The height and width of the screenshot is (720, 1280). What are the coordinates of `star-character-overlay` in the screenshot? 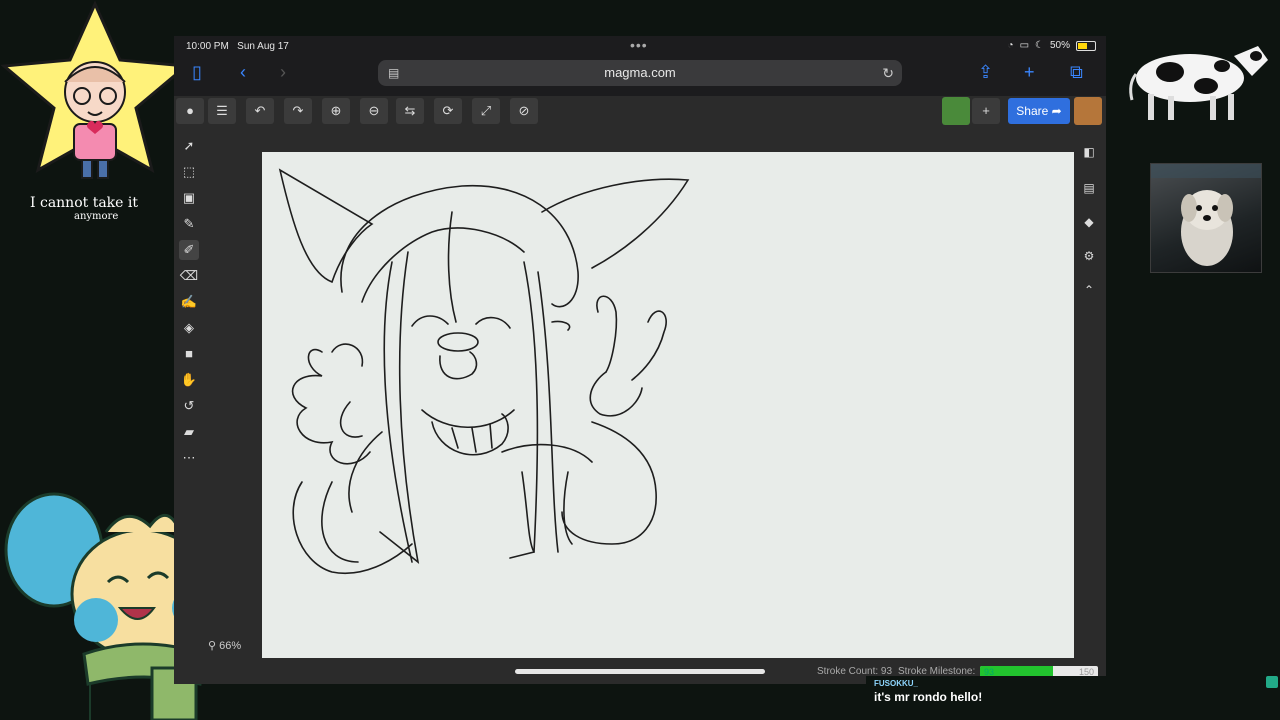 It's located at (95, 89).